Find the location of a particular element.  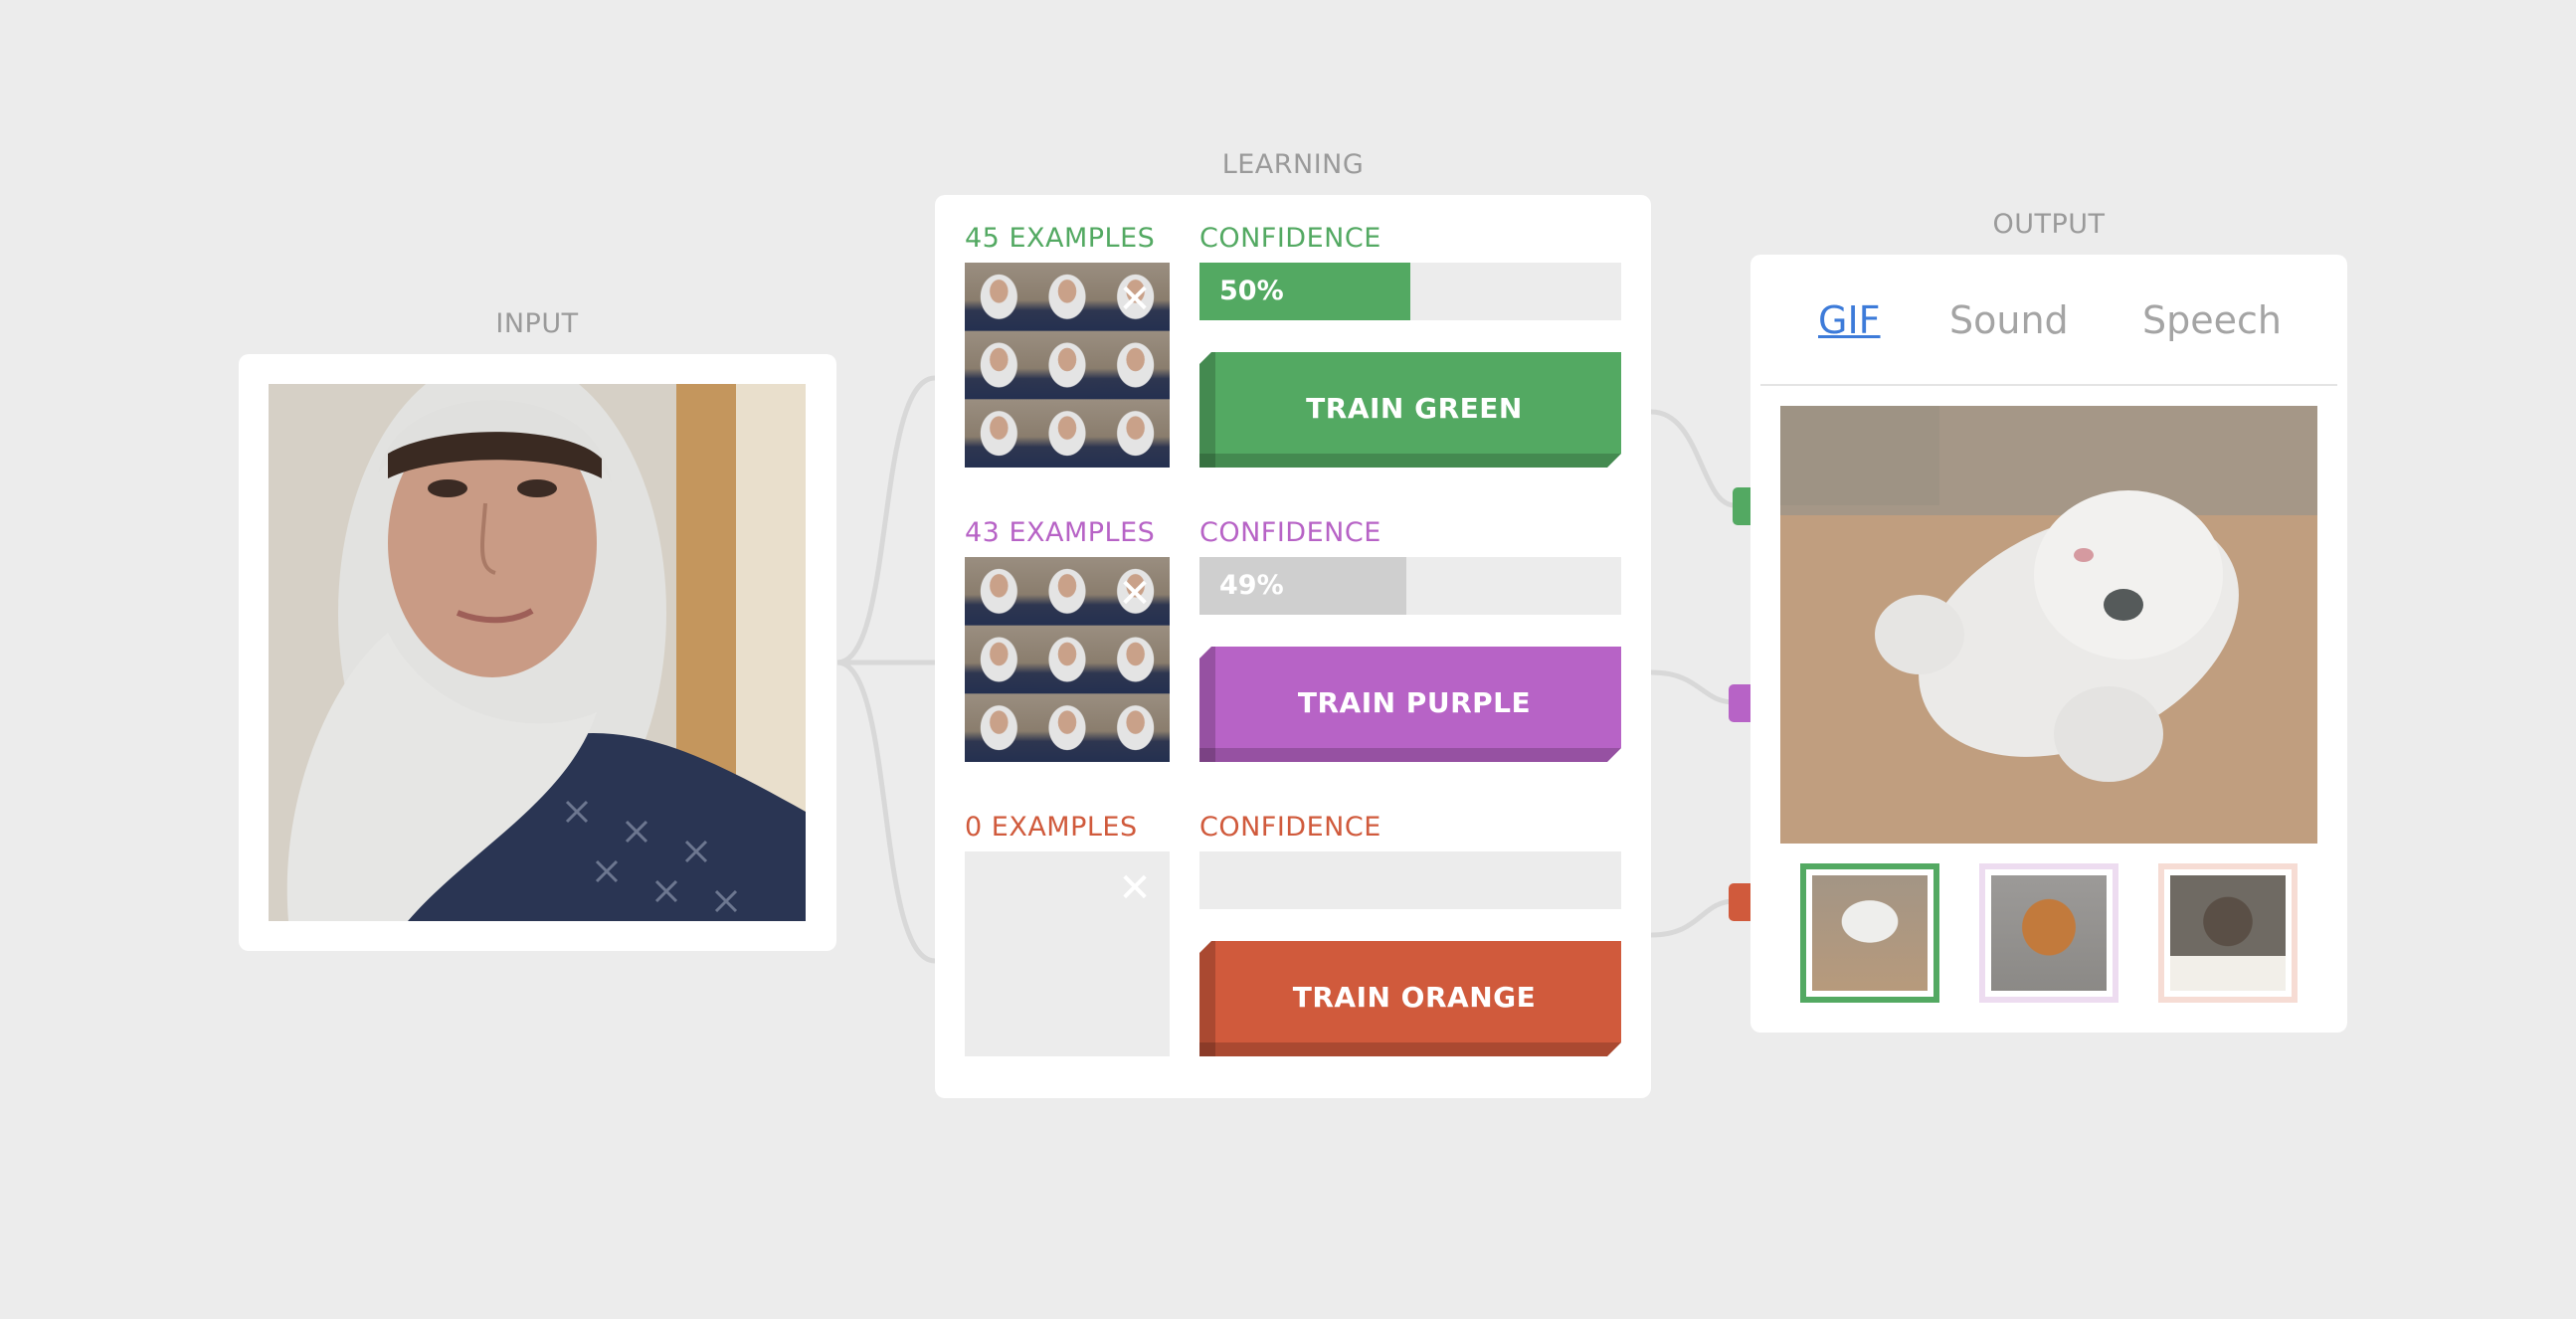

train-green-button: TRAIN GREEN is located at coordinates (1410, 410).